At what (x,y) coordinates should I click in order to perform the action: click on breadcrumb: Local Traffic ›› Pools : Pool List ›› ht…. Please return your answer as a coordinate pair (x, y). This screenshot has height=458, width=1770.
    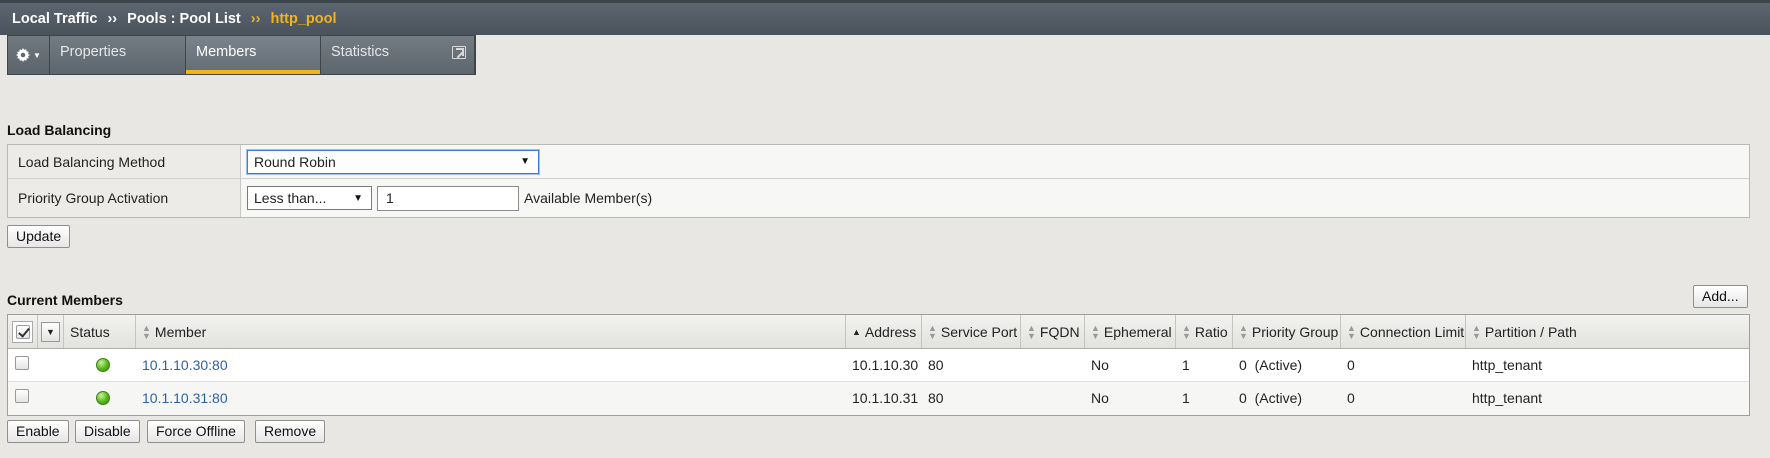
    Looking at the image, I should click on (885, 17).